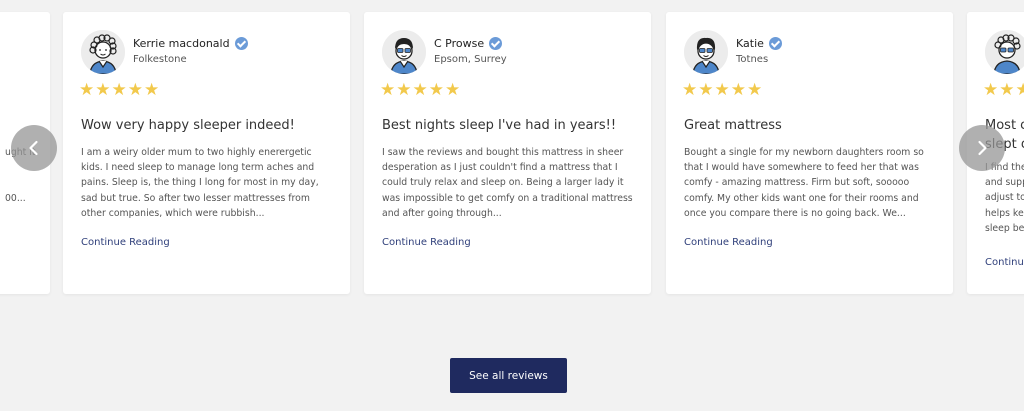  Describe the element at coordinates (508, 375) in the screenshot. I see `see-all-reviews-button: See all reviews` at that location.